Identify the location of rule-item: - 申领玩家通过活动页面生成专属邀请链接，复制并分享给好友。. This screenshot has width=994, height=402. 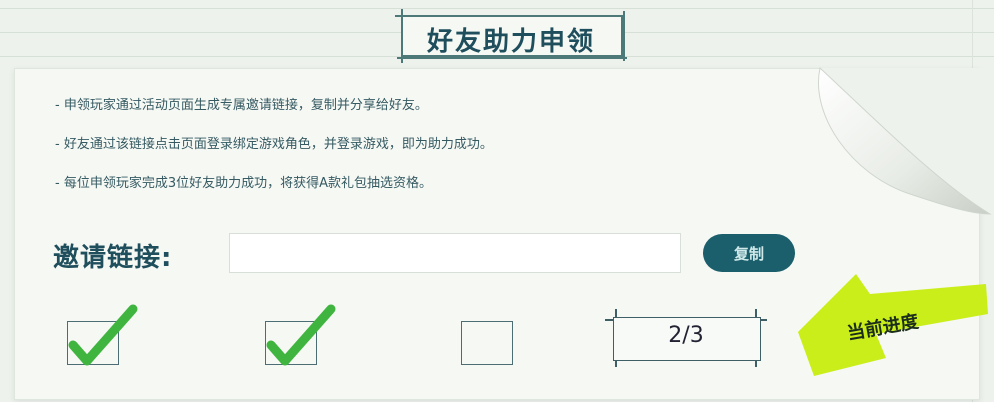
(241, 105).